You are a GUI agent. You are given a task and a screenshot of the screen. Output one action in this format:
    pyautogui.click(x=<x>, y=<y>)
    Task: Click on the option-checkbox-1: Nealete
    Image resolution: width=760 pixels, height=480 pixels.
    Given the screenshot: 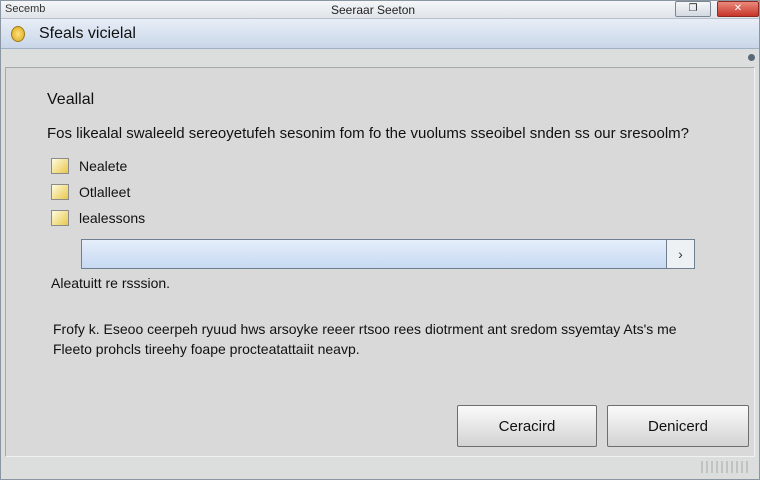 What is the action you would take?
    pyautogui.click(x=89, y=166)
    